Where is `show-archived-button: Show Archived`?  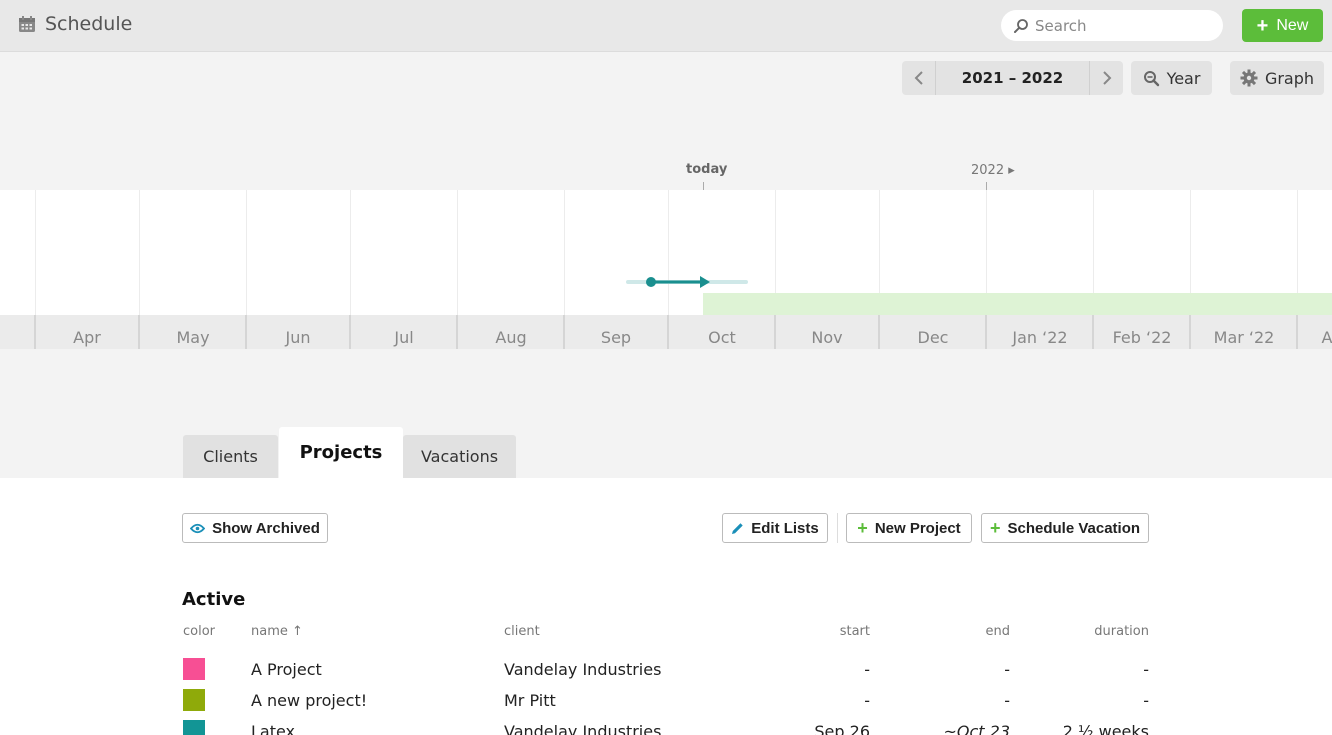
show-archived-button: Show Archived is located at coordinates (255, 528).